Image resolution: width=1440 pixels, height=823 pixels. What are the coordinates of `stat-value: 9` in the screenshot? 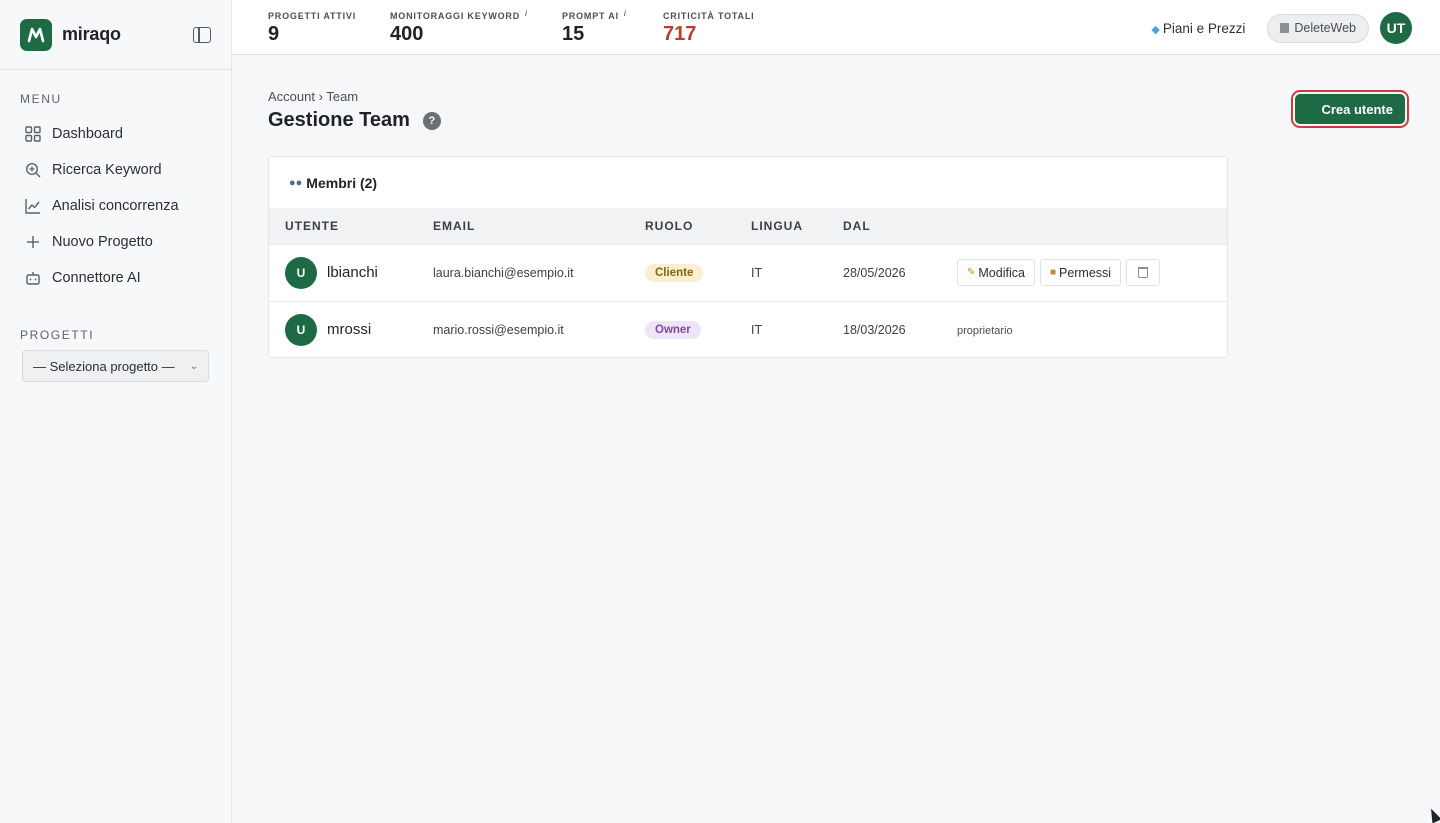 It's located at (274, 34).